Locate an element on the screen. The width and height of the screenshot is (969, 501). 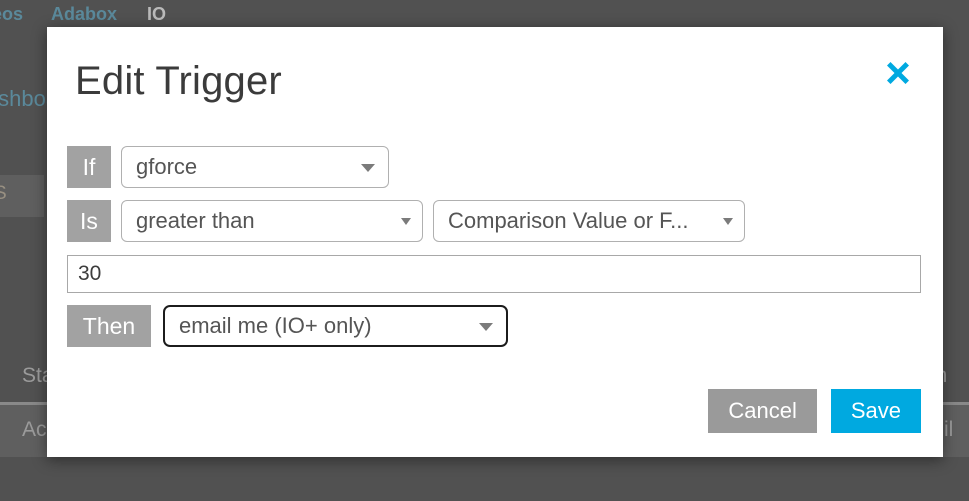
comparison-operator-select: greater than is located at coordinates (272, 221).